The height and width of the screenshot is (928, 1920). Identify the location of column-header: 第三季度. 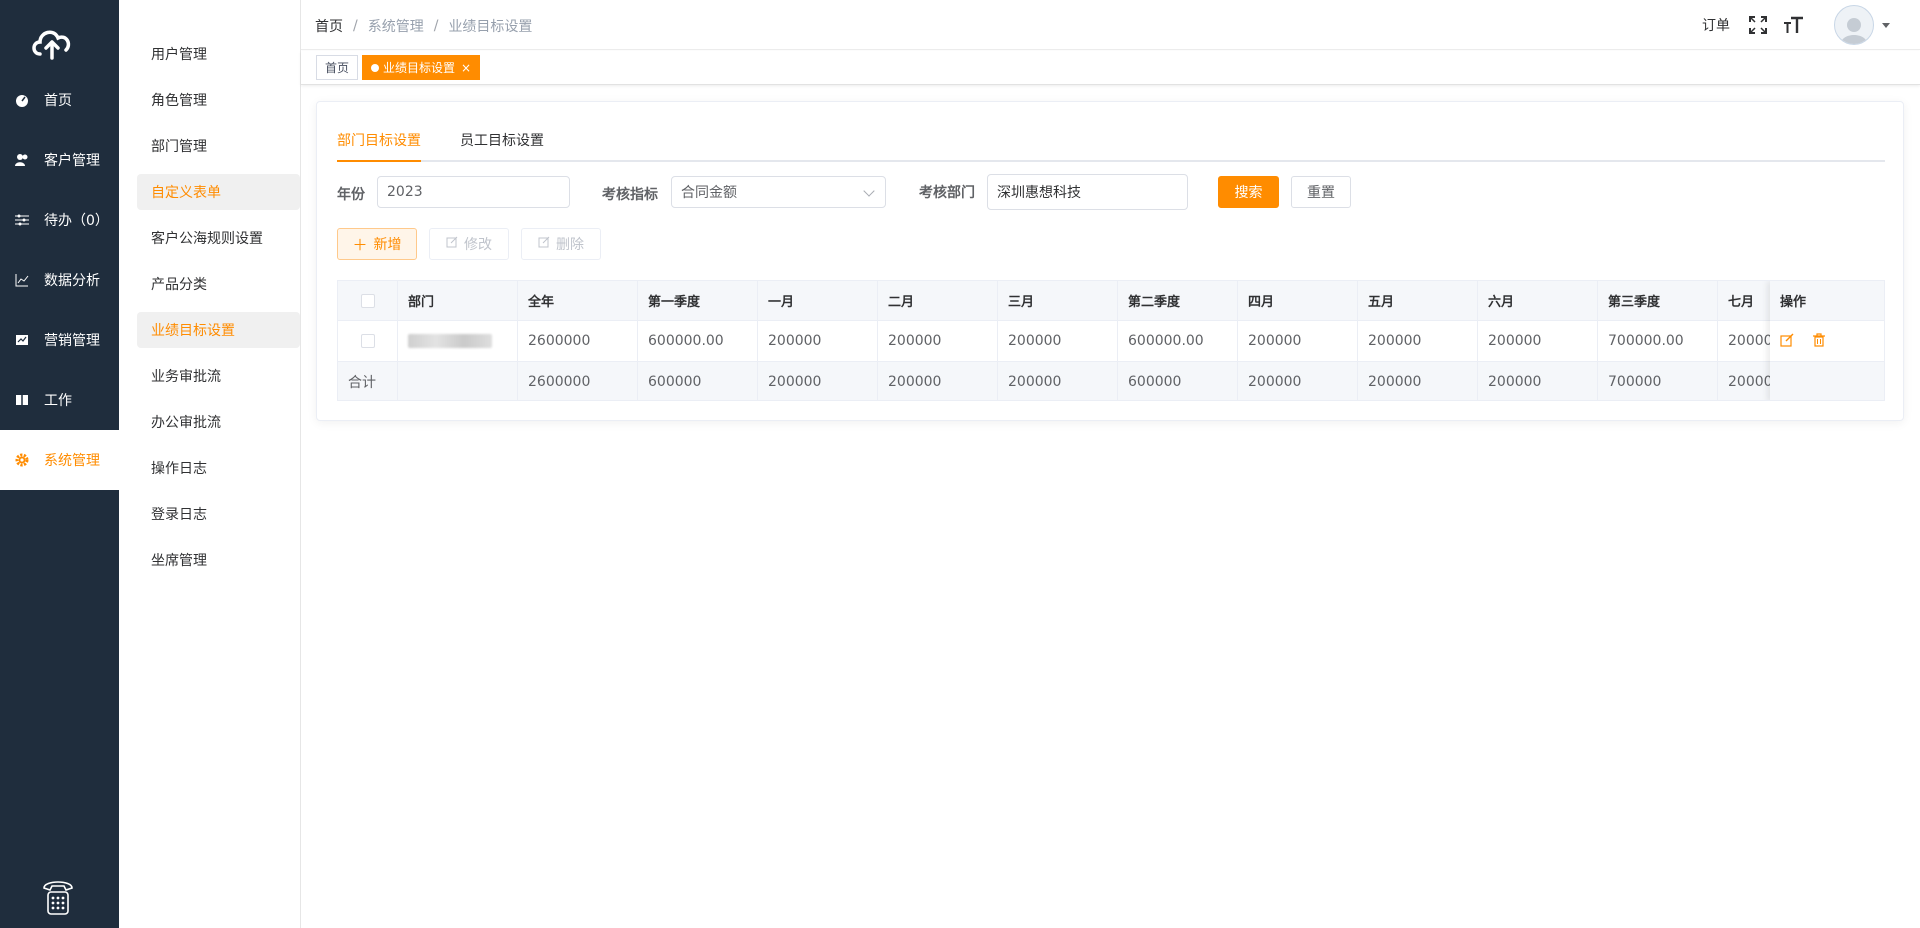
(1658, 300).